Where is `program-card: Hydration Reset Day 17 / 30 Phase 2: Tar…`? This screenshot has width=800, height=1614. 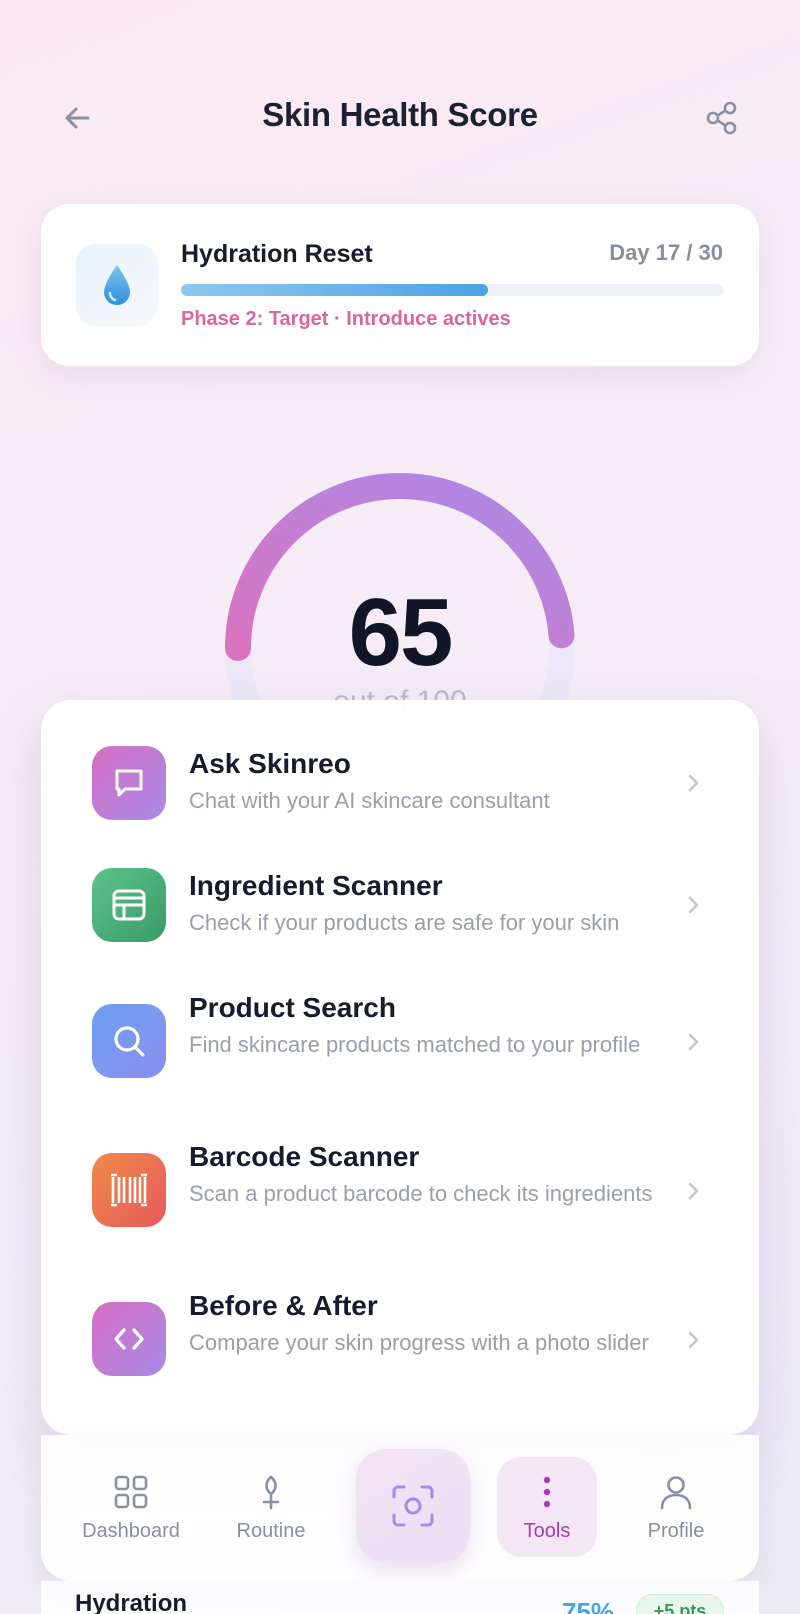 program-card: Hydration Reset Day 17 / 30 Phase 2: Tar… is located at coordinates (400, 285).